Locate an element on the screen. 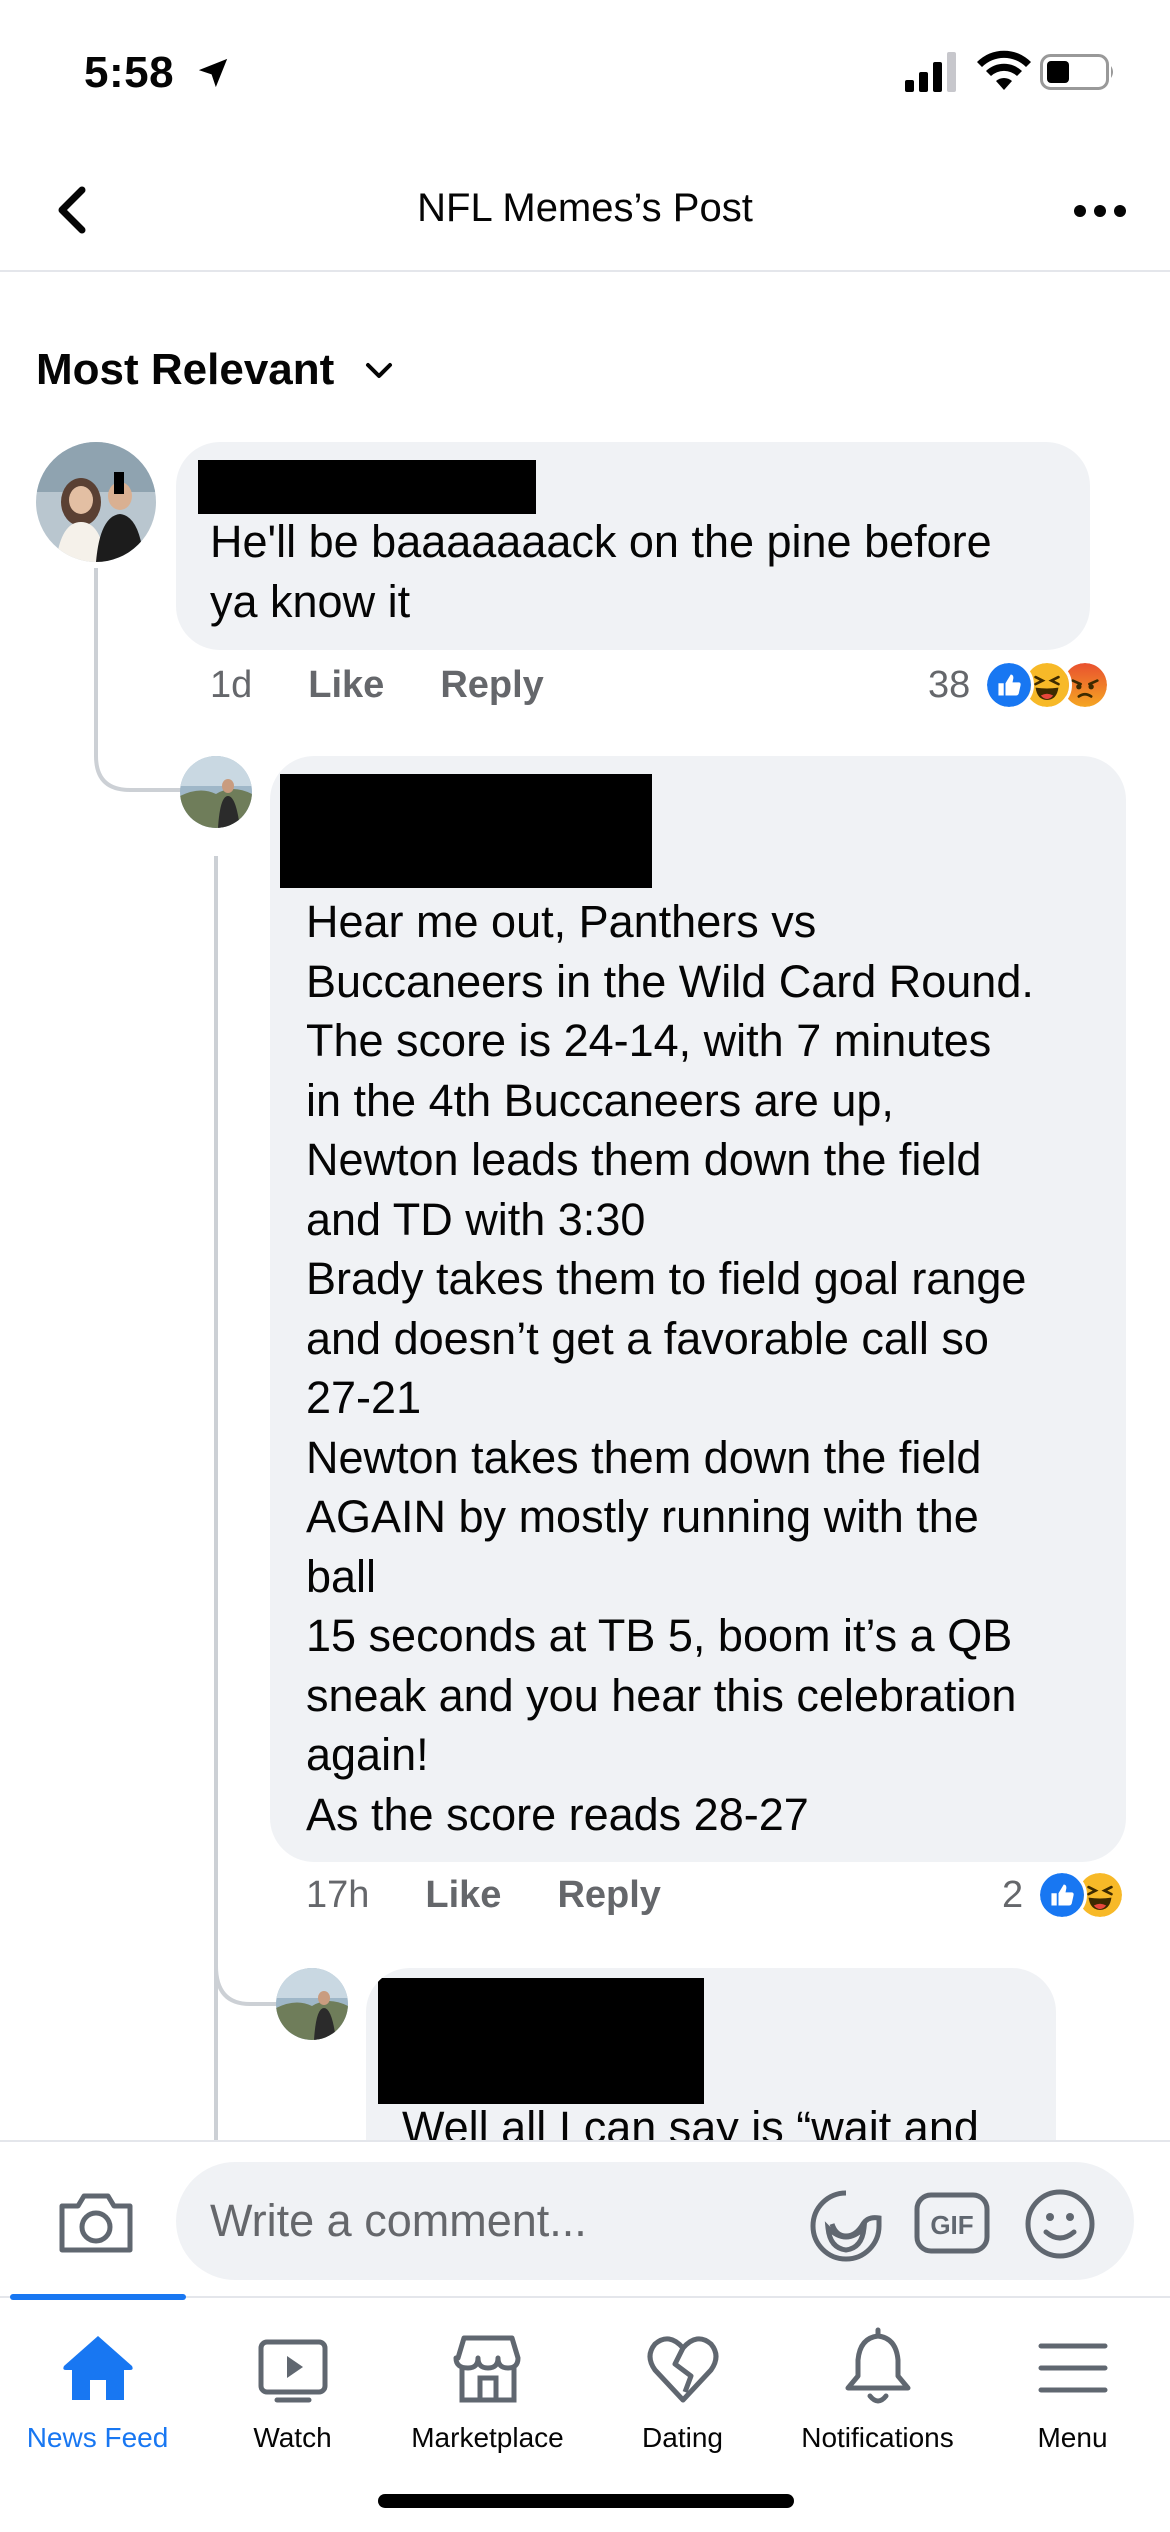 This screenshot has height=2532, width=1170. tab-label: Watch is located at coordinates (292, 2437).